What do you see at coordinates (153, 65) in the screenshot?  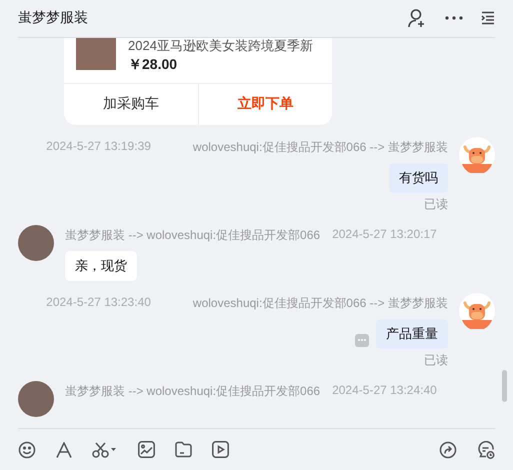 I see `product-price: ￥28.00` at bounding box center [153, 65].